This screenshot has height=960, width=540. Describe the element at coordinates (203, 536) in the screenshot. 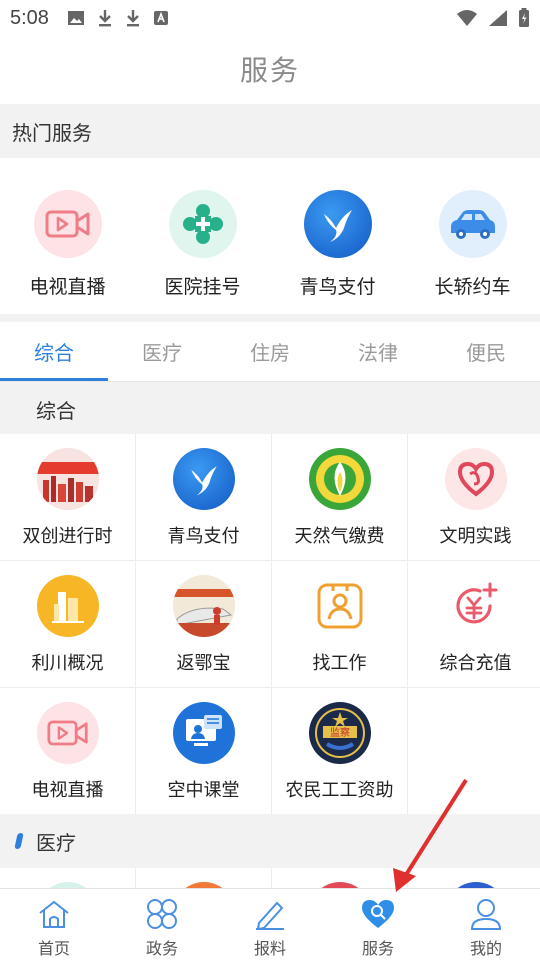

I see `service-label: 青鸟支付` at that location.